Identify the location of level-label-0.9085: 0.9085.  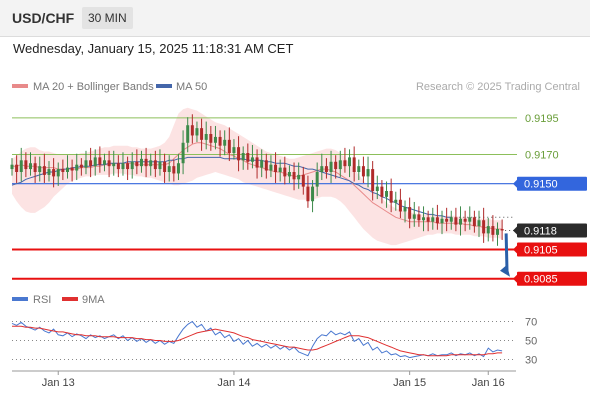
(541, 280).